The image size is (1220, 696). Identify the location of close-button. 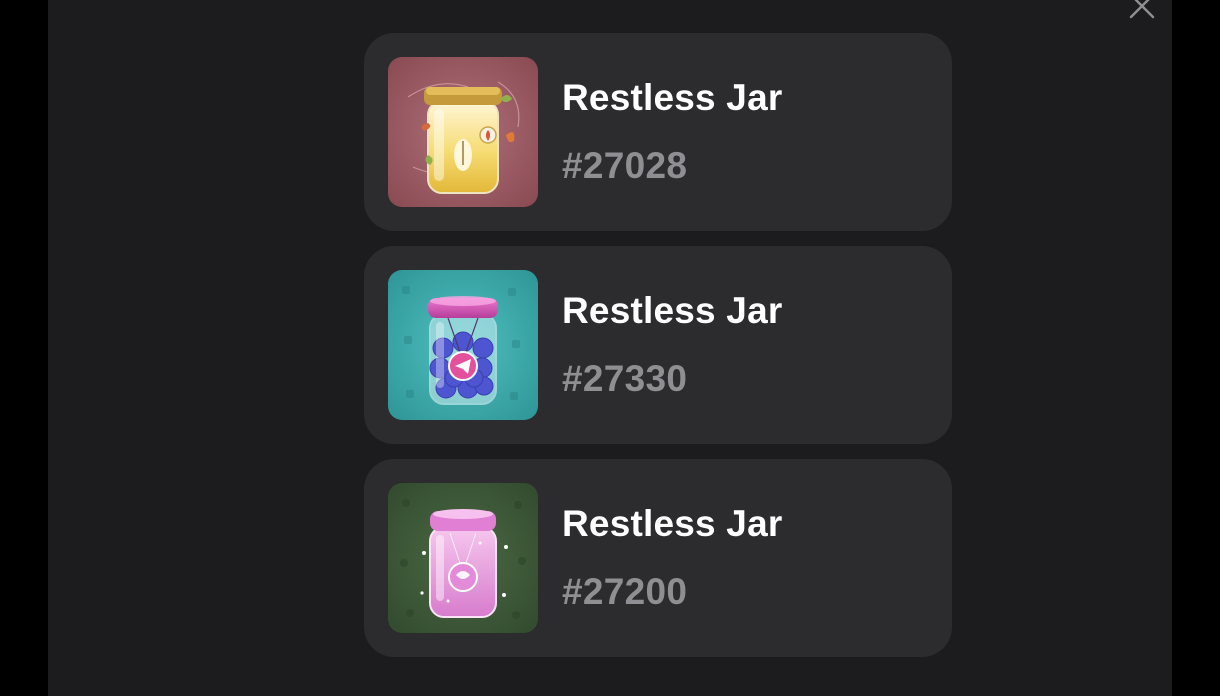
(1142, 10).